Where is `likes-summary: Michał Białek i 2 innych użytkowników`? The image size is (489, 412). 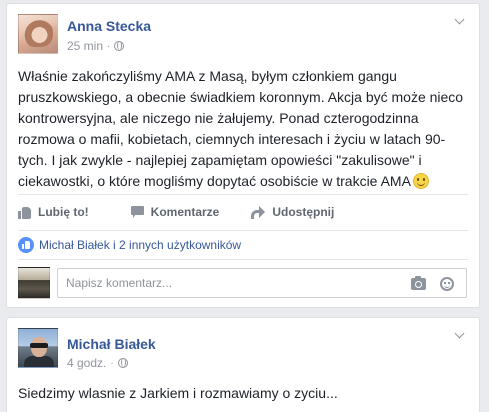
likes-summary: Michał Białek i 2 innych użytkowników is located at coordinates (129, 245).